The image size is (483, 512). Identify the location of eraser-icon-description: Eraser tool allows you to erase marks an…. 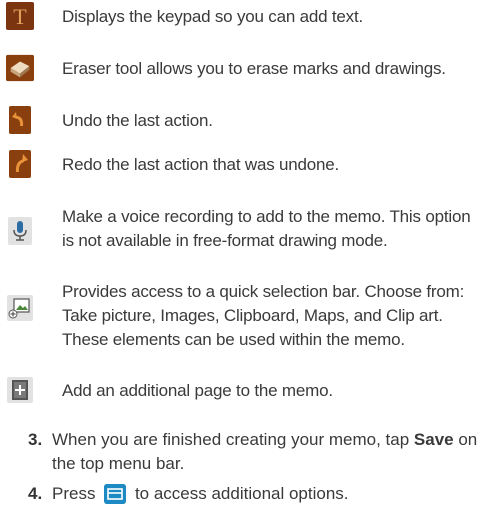
(254, 68).